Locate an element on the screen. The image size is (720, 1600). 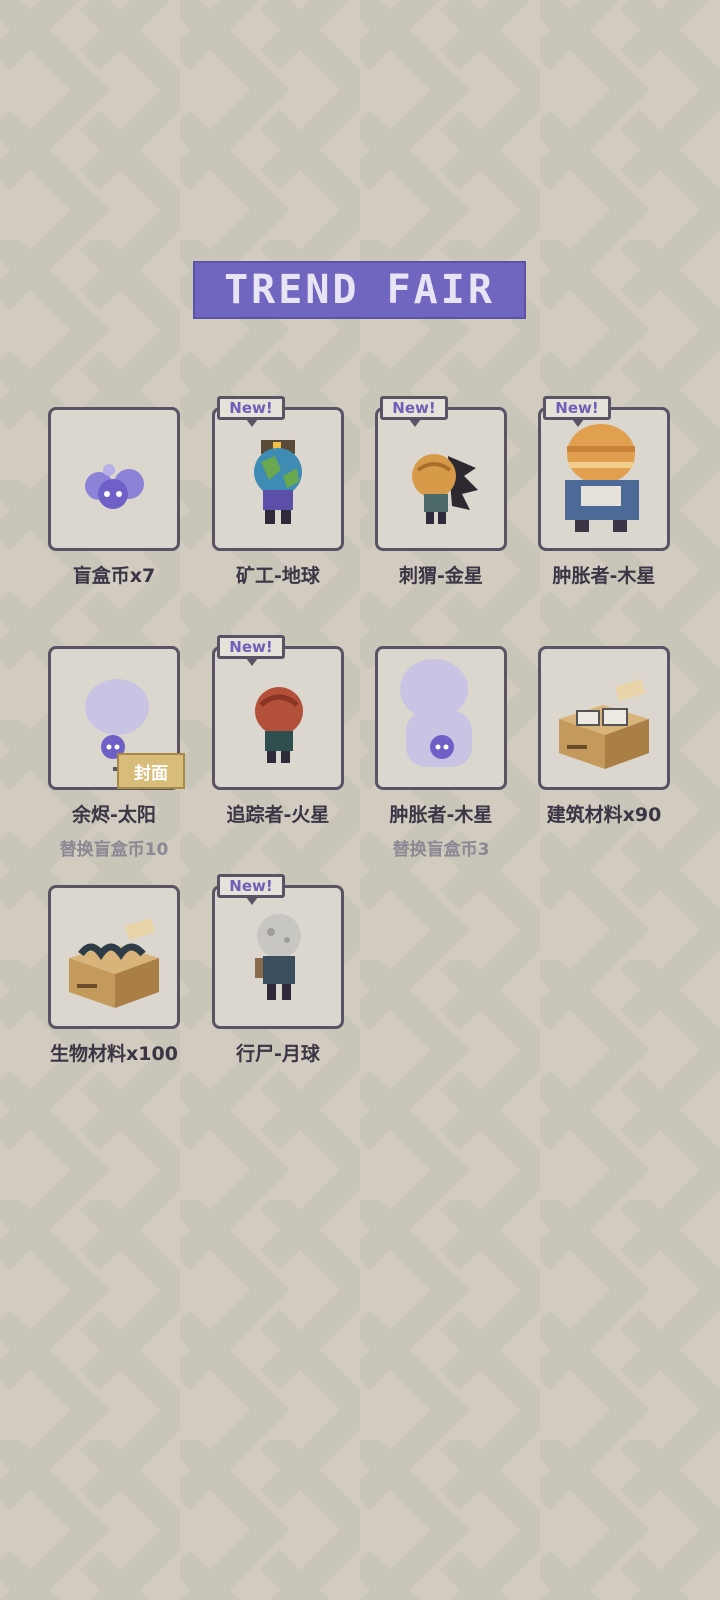
reward-card: 盲盒币x7 is located at coordinates (114, 497).